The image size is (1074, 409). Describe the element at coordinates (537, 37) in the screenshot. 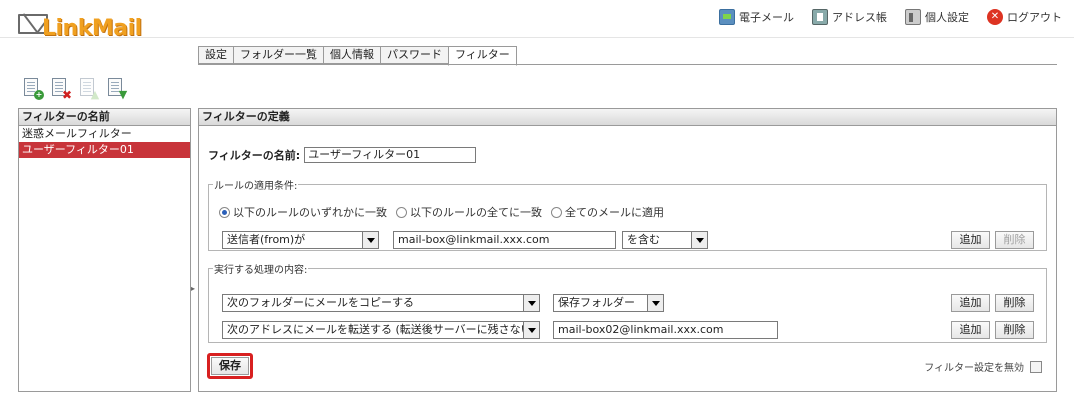

I see `header-divider` at that location.